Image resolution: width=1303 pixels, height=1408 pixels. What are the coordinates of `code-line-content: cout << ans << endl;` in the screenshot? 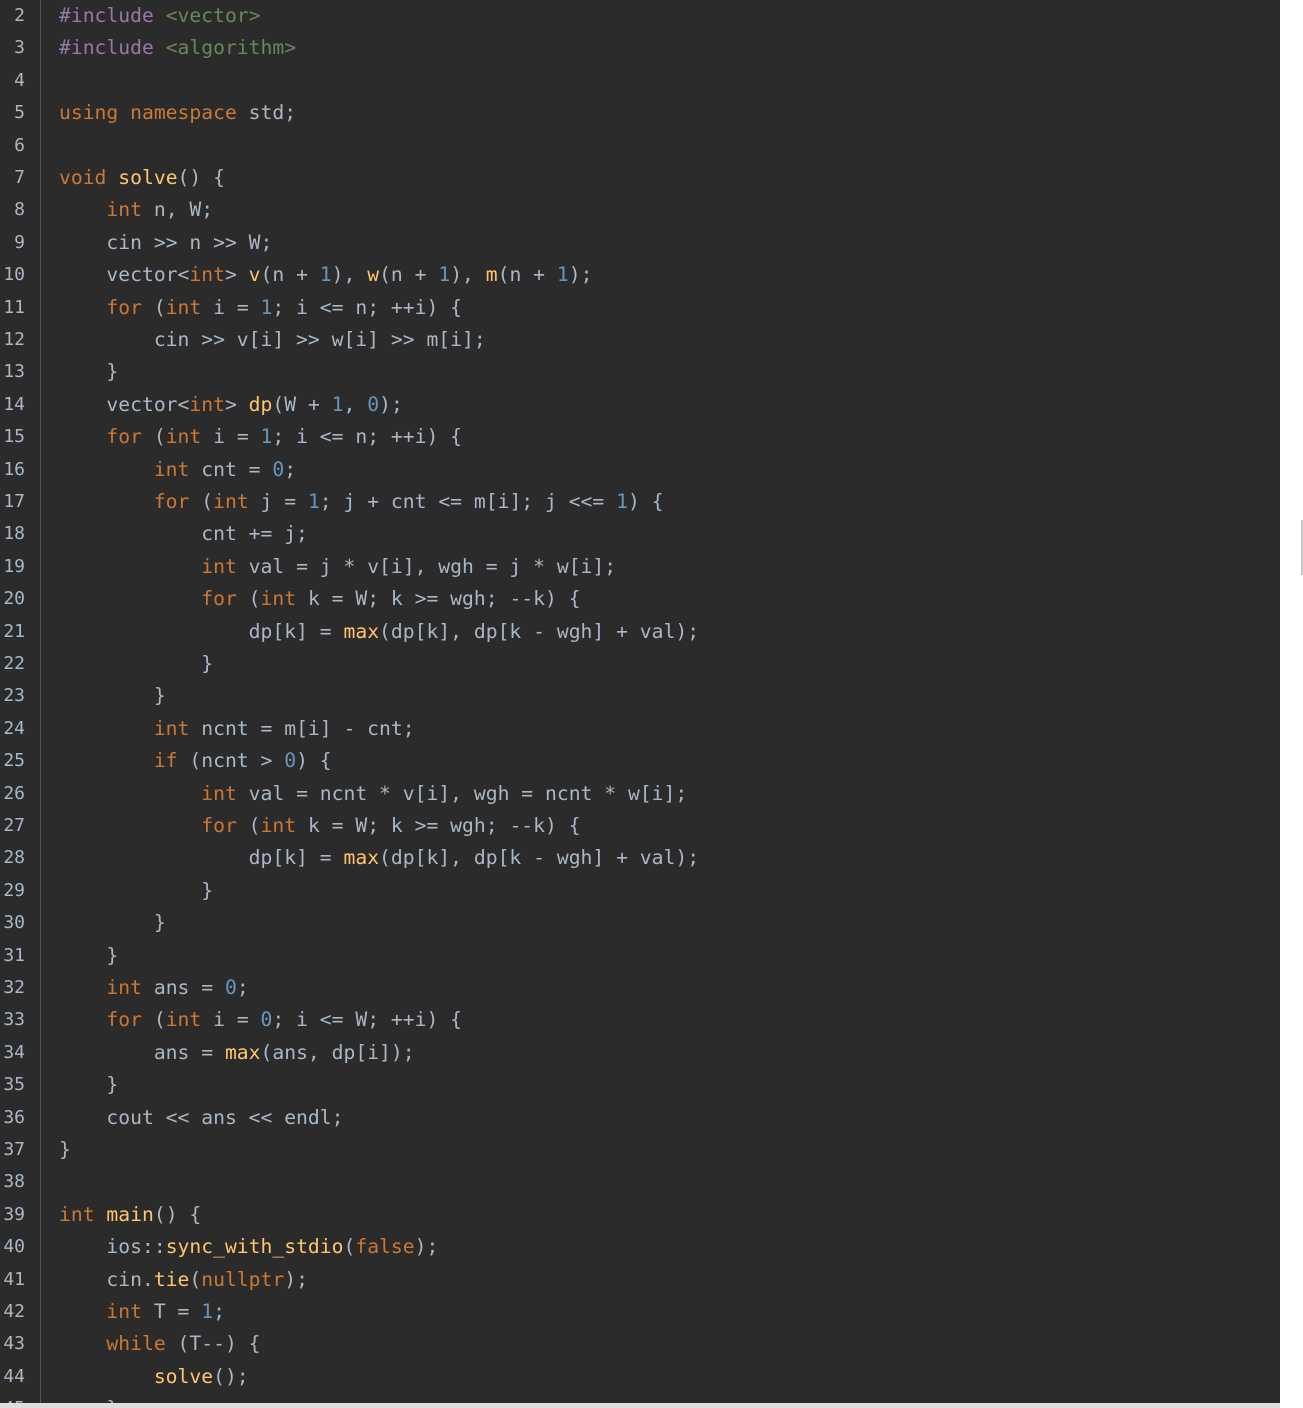 It's located at (201, 1118).